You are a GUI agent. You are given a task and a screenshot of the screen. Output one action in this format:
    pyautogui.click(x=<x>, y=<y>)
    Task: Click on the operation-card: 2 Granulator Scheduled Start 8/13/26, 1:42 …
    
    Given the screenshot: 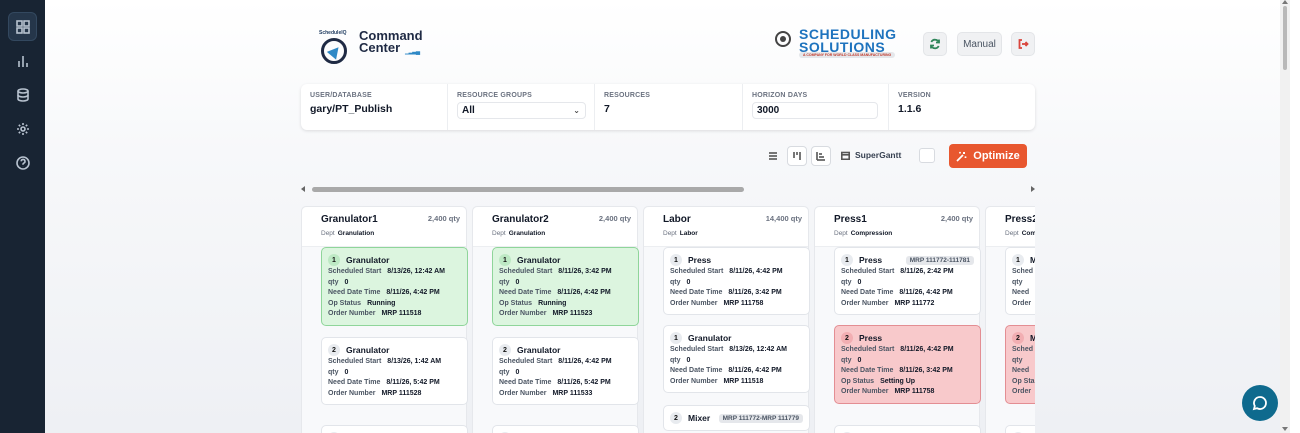 What is the action you would take?
    pyautogui.click(x=394, y=371)
    